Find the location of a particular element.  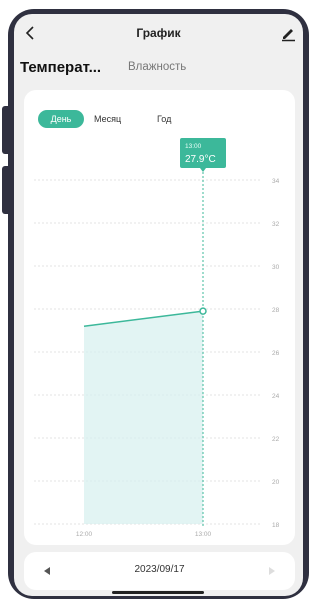

tooltip-pointer is located at coordinates (203, 170).